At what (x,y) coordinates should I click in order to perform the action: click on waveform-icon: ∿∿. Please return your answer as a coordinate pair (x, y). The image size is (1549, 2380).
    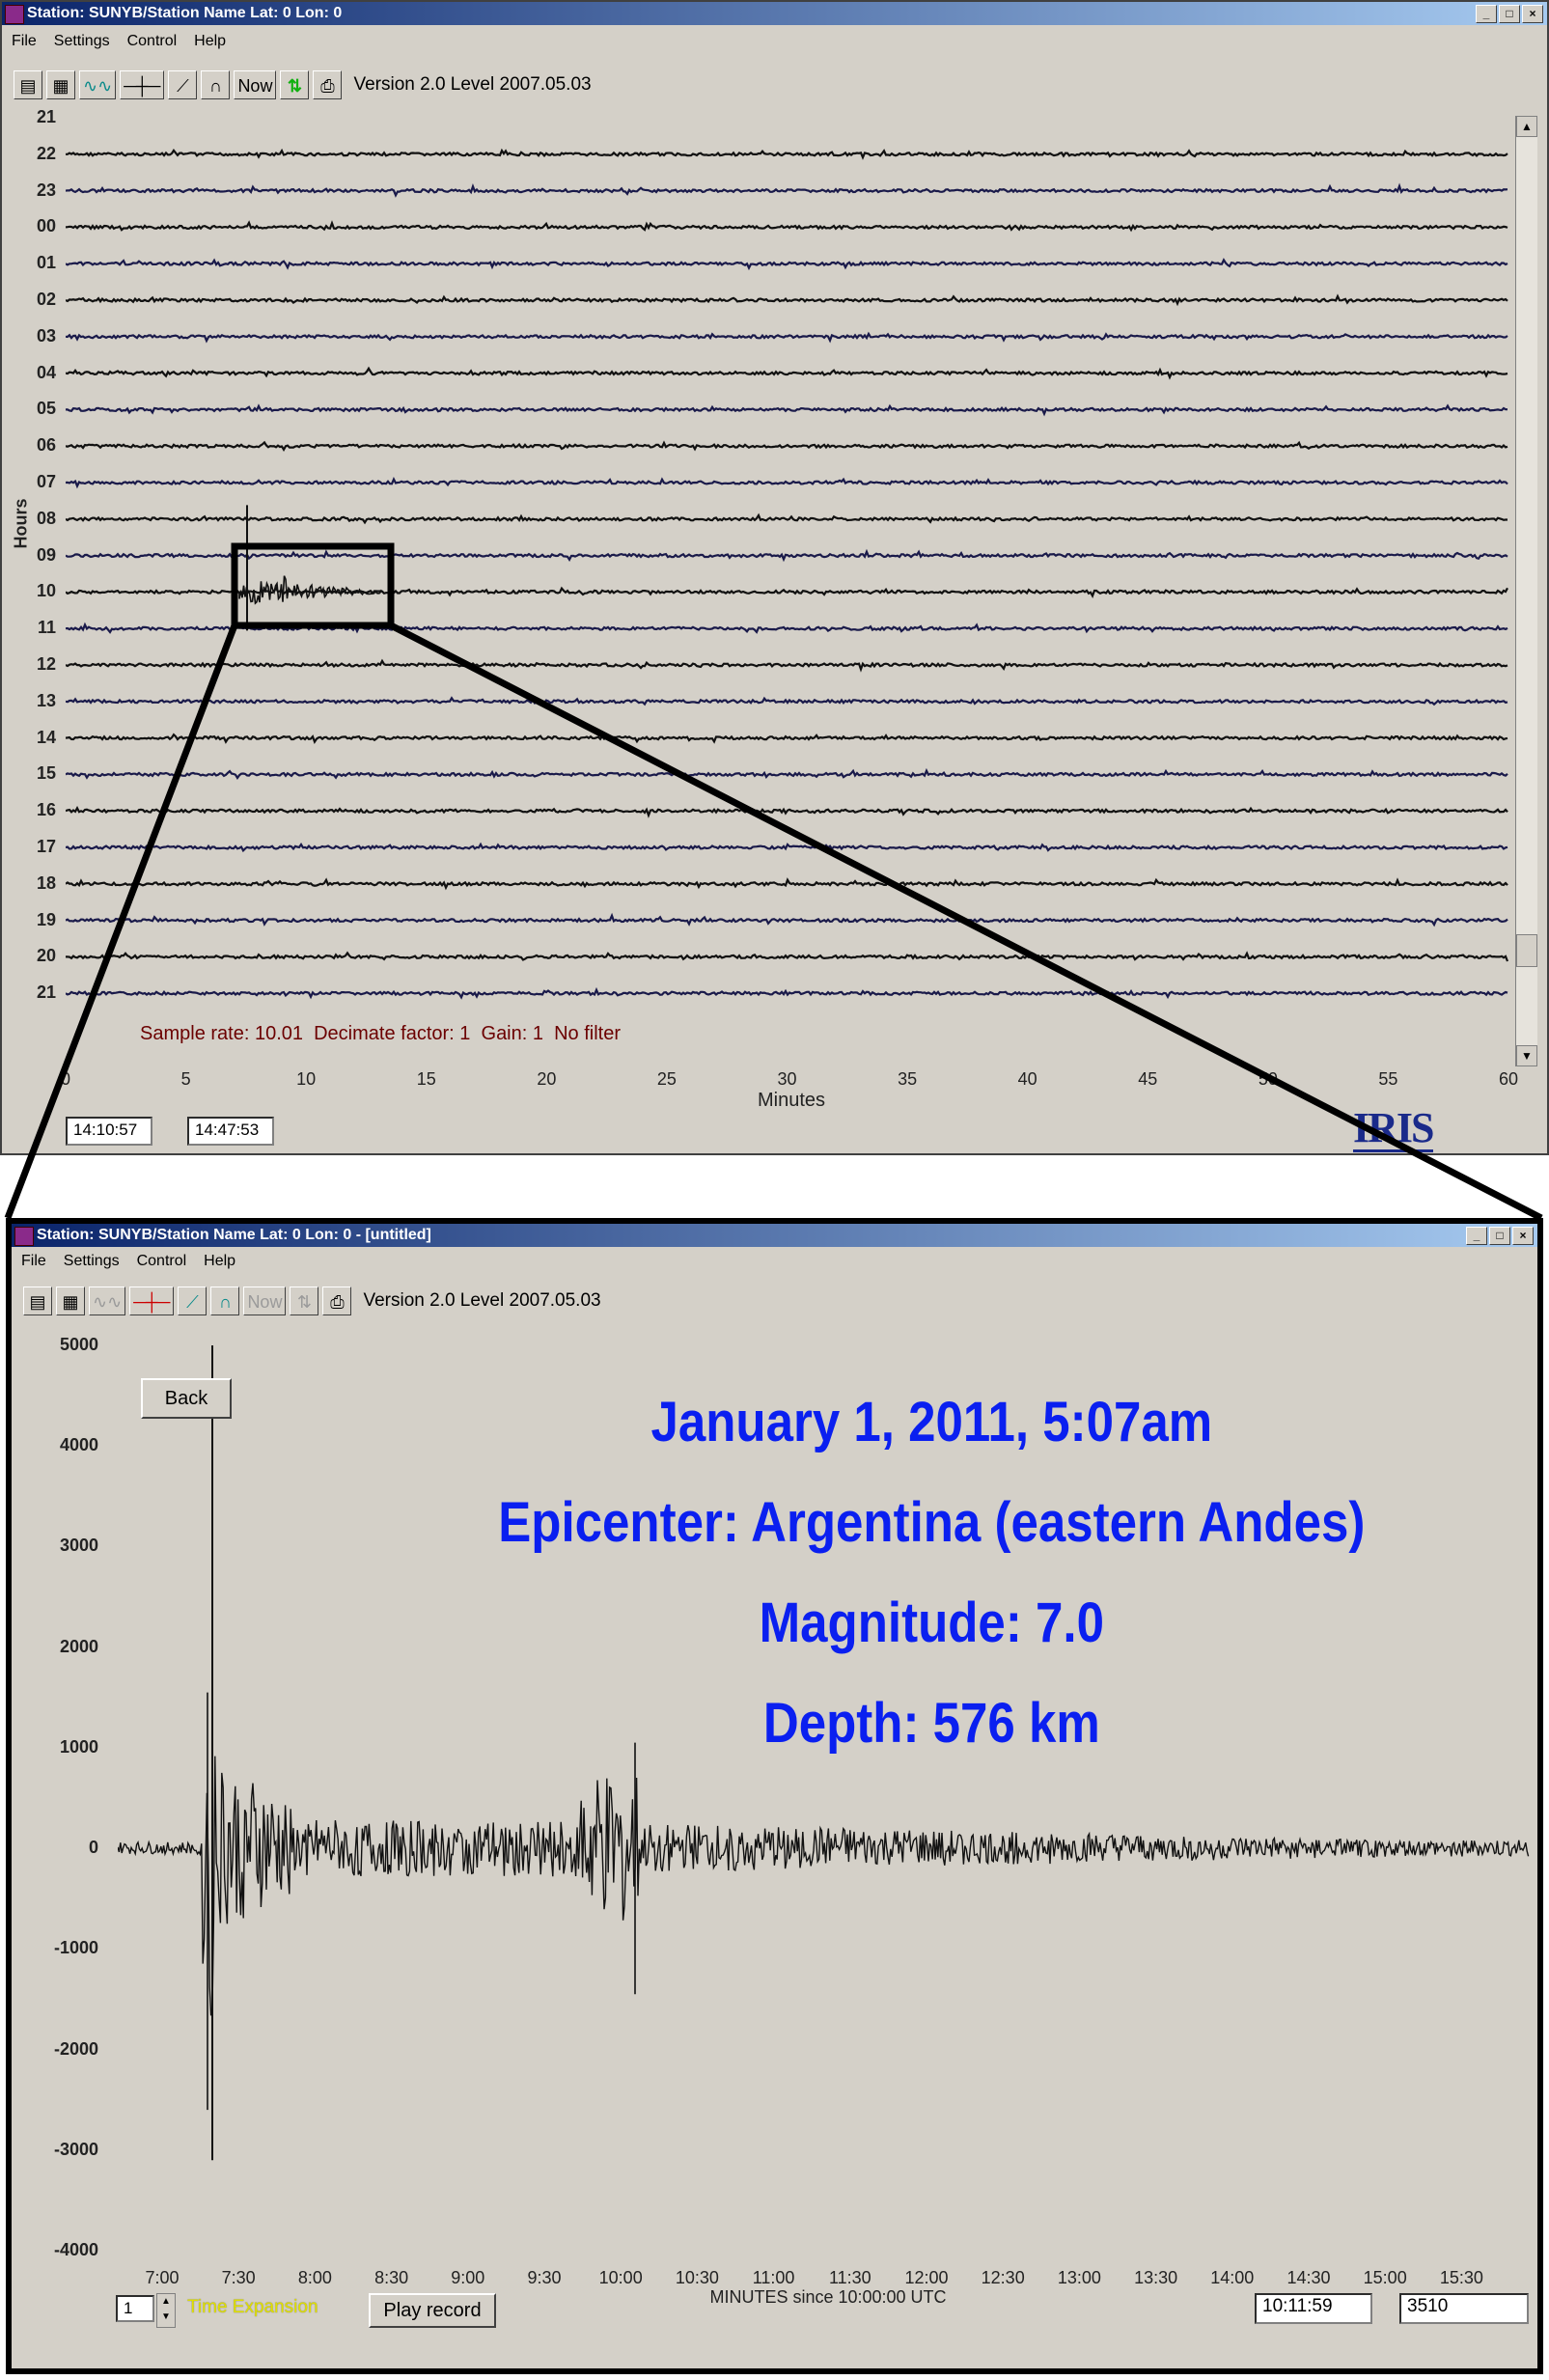
    Looking at the image, I should click on (98, 84).